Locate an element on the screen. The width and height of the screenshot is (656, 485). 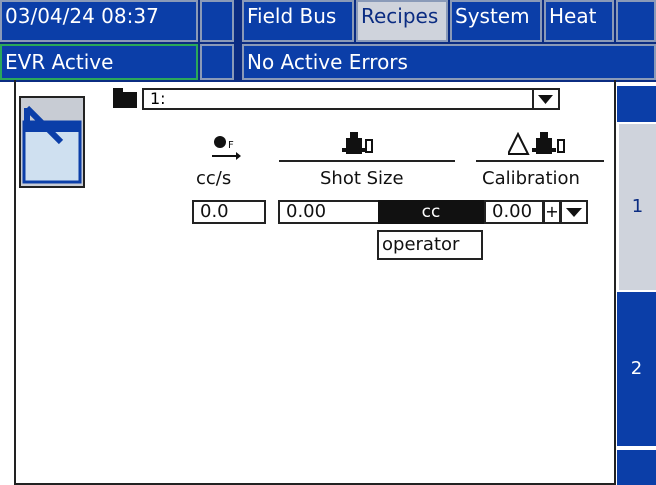
tab-field-bus: Field Bus is located at coordinates (298, 21).